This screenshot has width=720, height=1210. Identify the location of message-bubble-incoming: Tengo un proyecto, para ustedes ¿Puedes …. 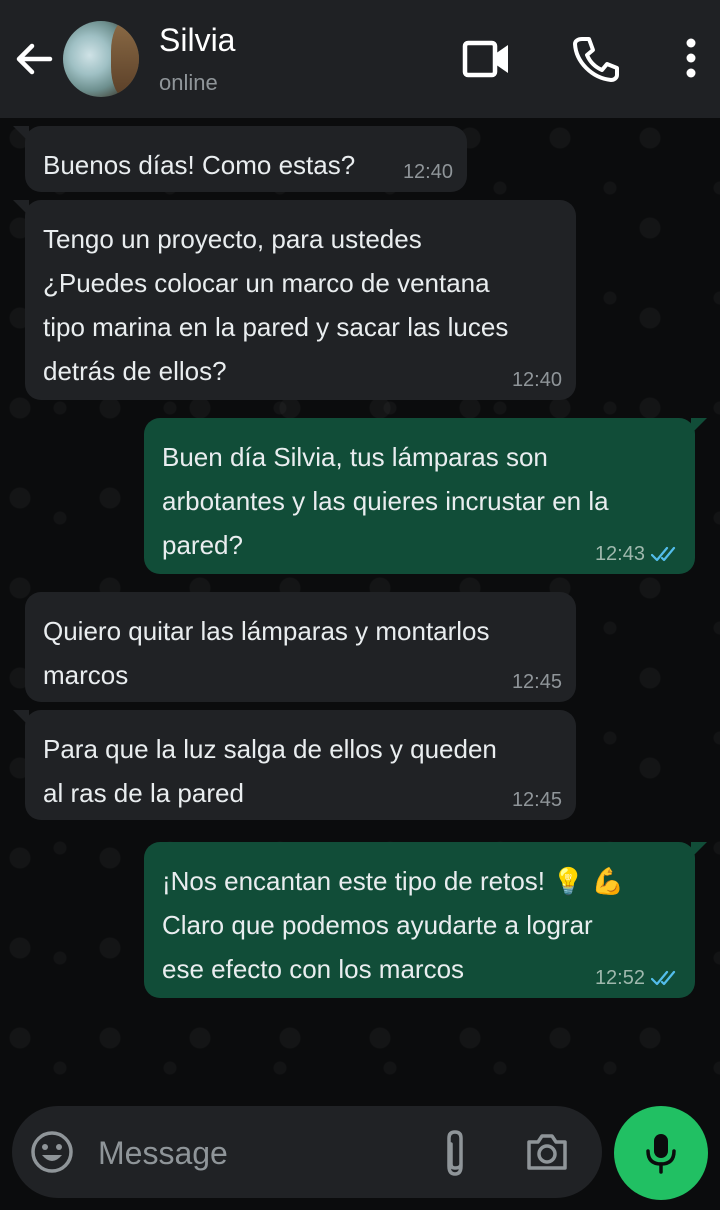
(294, 300).